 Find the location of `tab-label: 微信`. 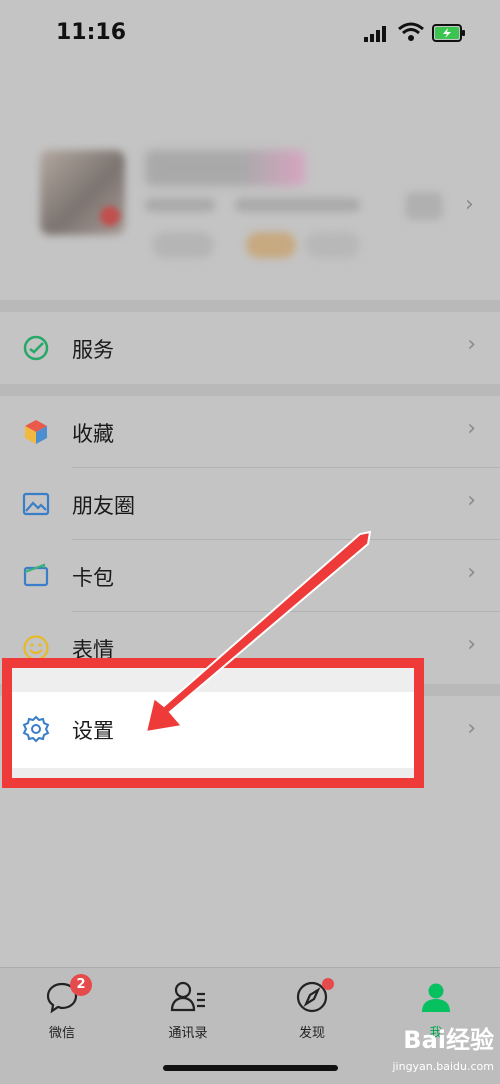

tab-label: 微信 is located at coordinates (61, 1033).